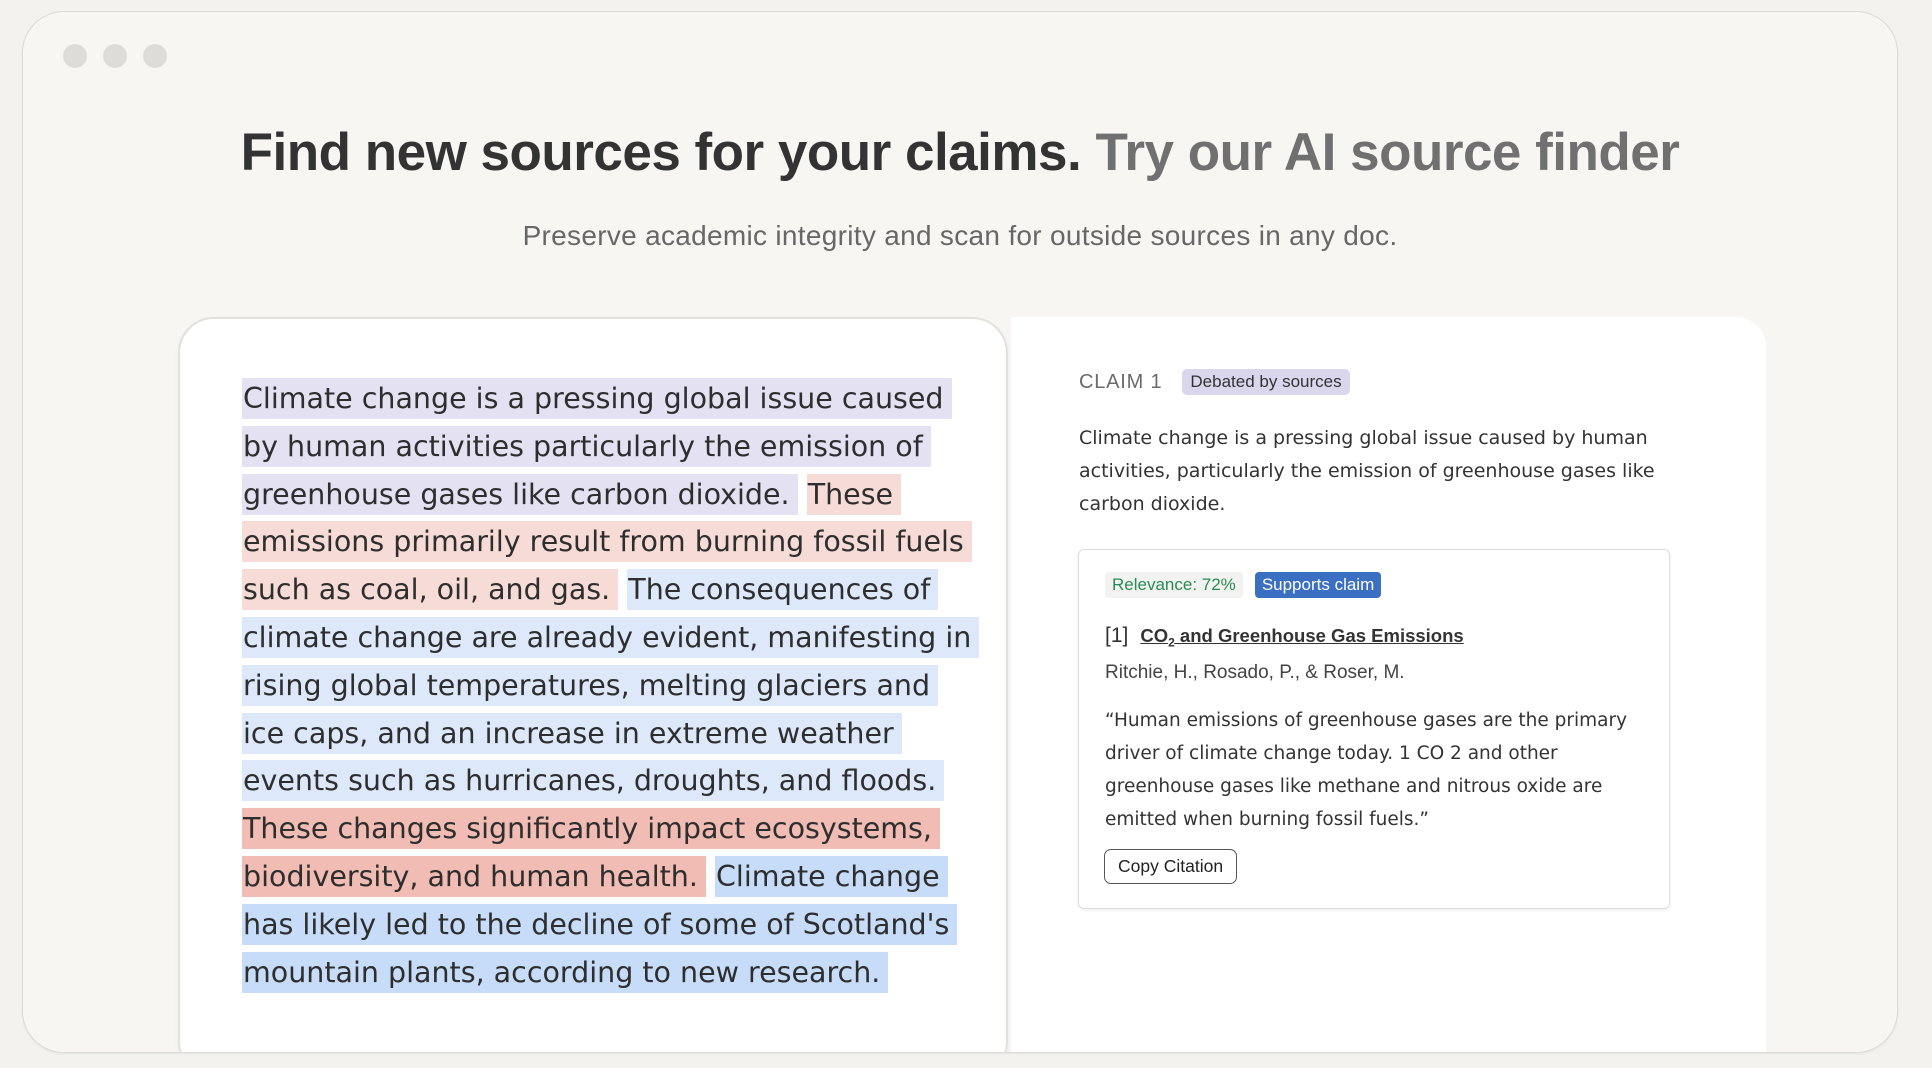  I want to click on relevance-badge: Relevance: 72%, so click(1174, 585).